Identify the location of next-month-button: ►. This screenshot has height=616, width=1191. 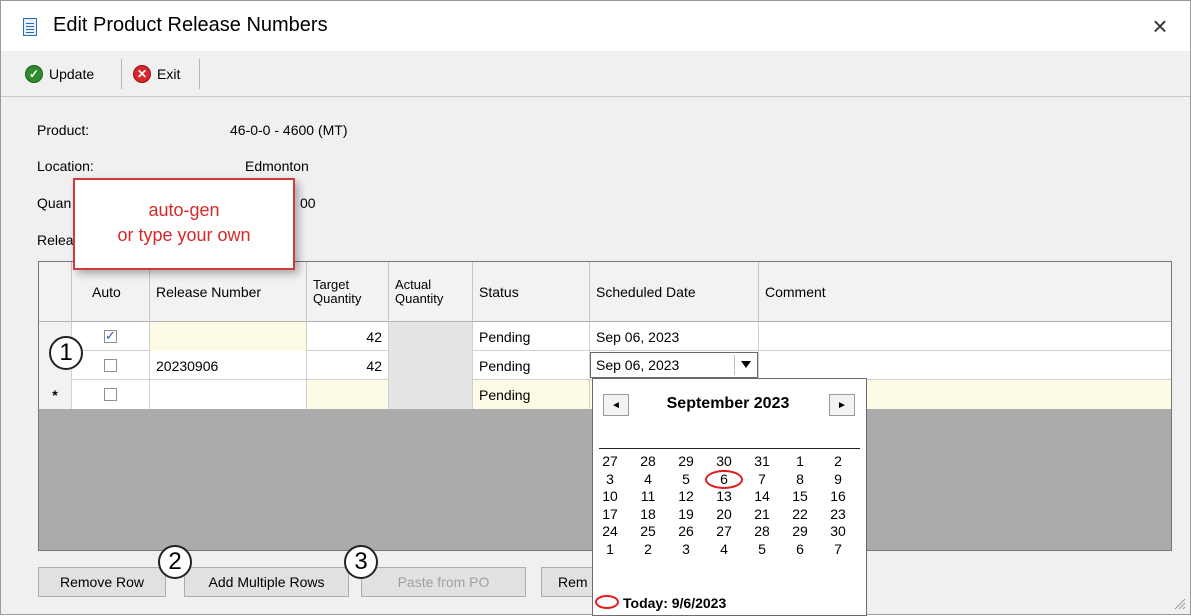
(842, 405).